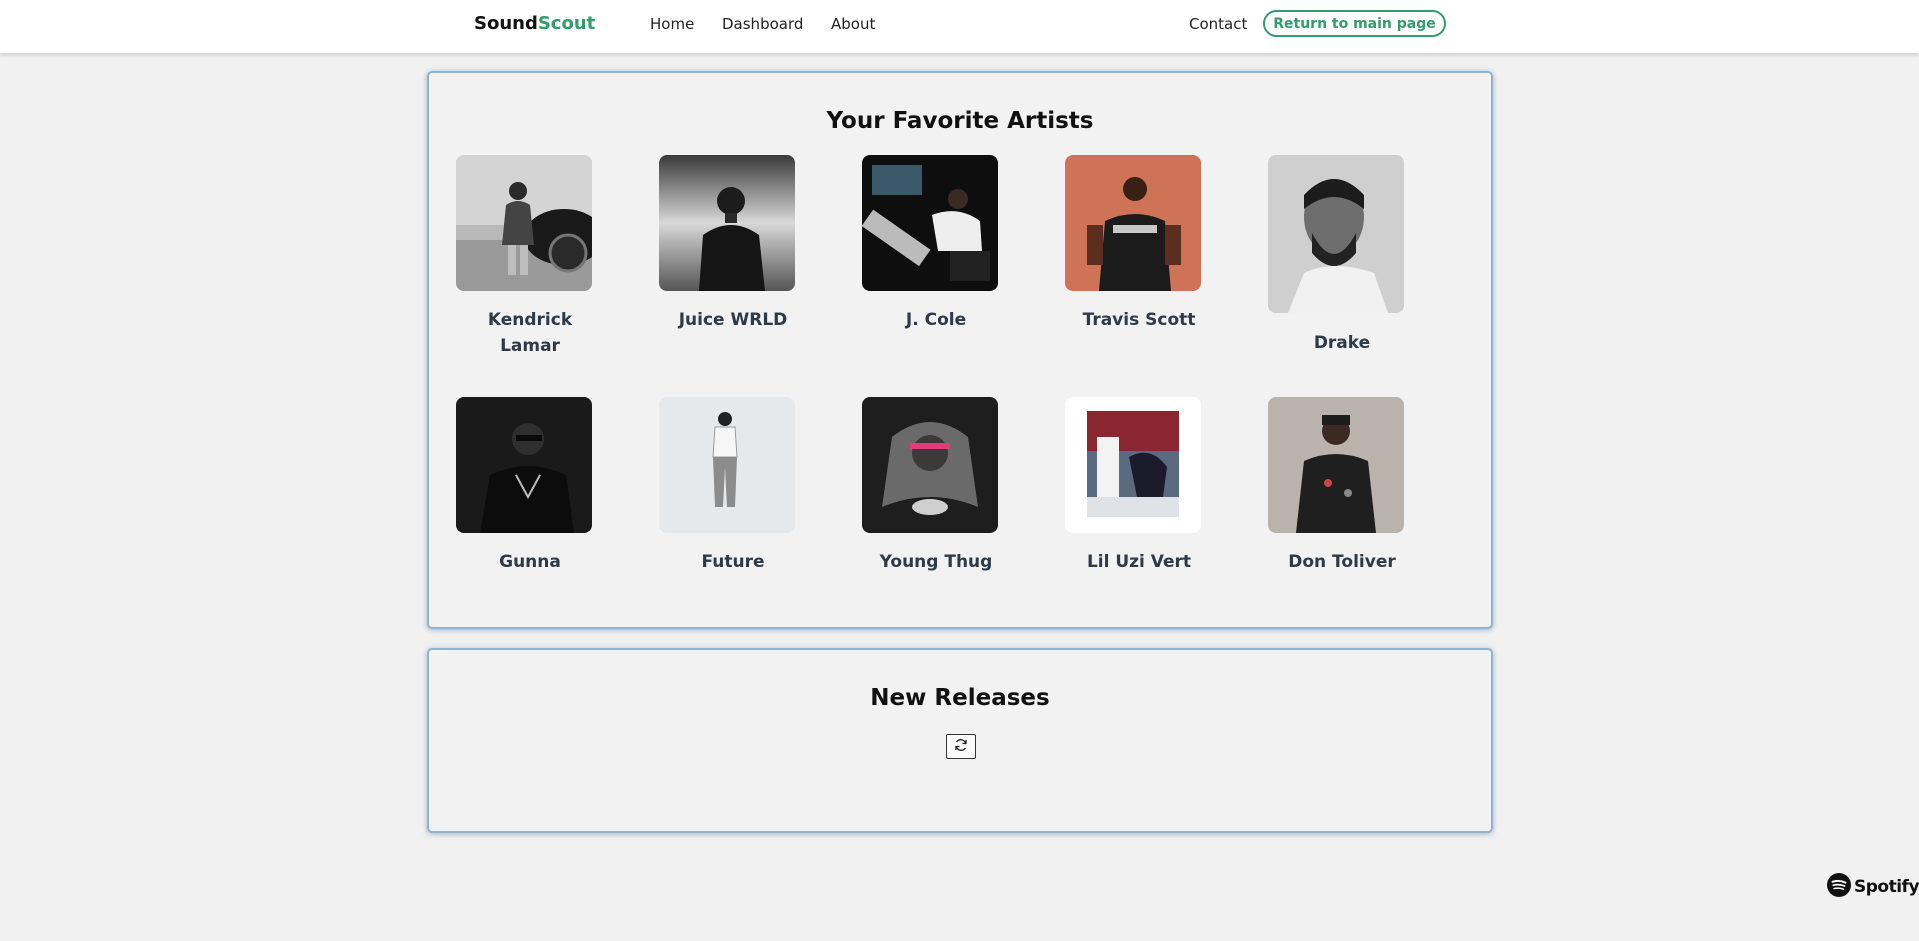 This screenshot has width=1919, height=941. What do you see at coordinates (566, 23) in the screenshot?
I see `brand-scout: Scout` at bounding box center [566, 23].